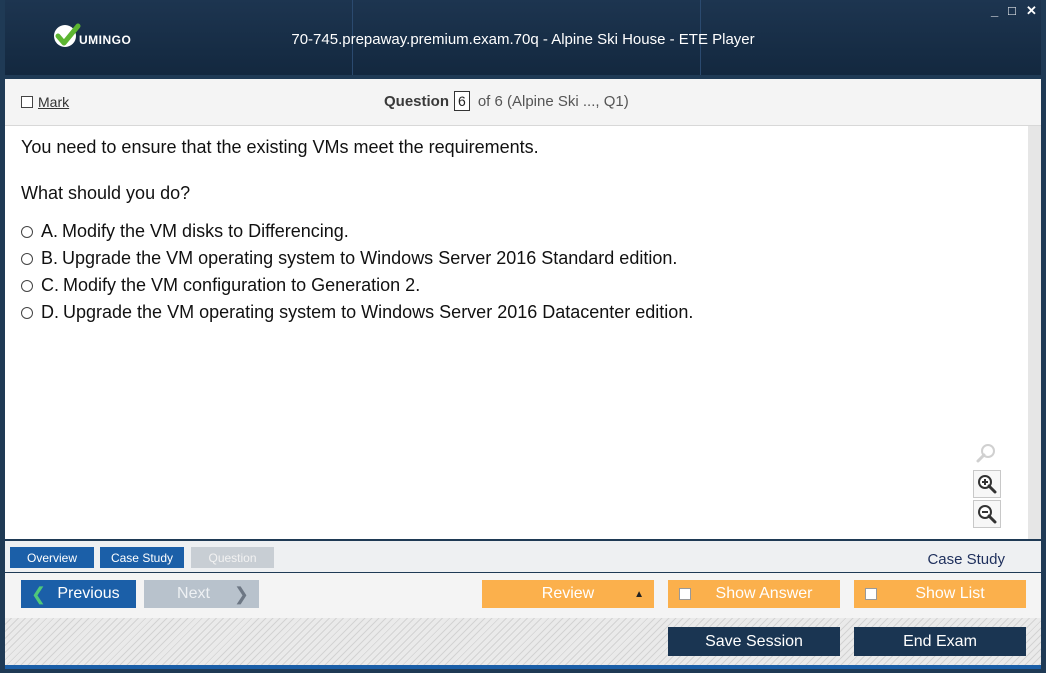  I want to click on chevron-left-icon: ❮, so click(39, 593).